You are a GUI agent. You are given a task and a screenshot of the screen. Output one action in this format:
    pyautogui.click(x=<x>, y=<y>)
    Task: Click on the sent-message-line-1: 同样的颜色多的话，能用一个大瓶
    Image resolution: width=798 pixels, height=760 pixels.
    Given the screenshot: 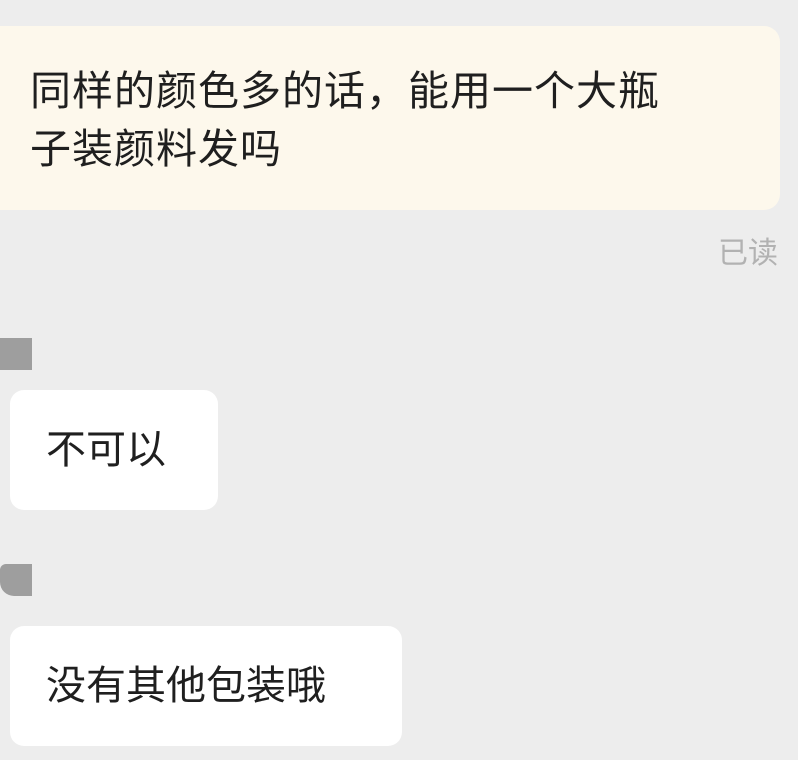 What is the action you would take?
    pyautogui.click(x=345, y=91)
    